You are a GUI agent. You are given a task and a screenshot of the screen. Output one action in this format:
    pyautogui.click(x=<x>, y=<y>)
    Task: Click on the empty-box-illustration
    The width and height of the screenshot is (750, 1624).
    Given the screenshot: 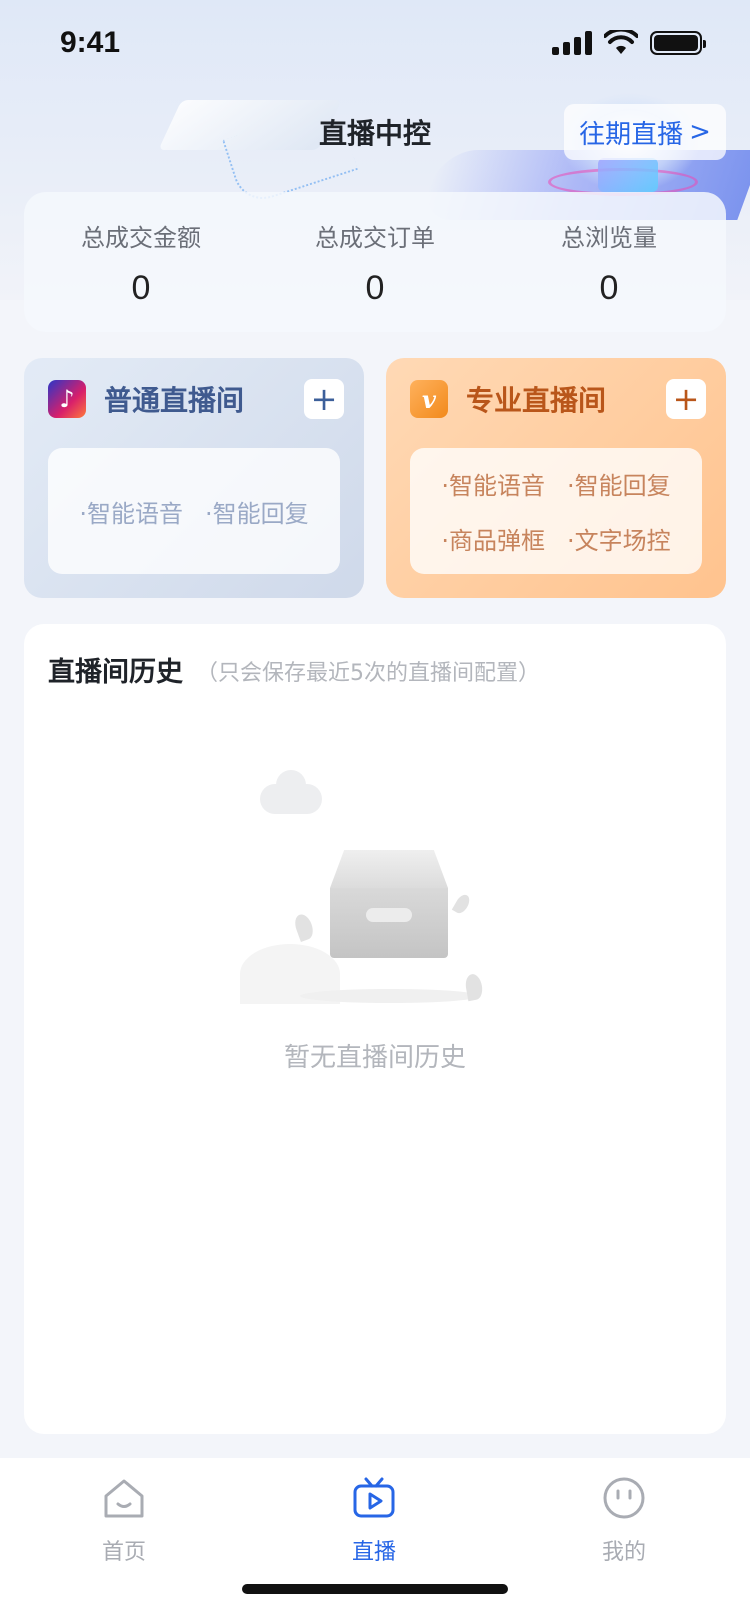 What is the action you would take?
    pyautogui.click(x=375, y=892)
    